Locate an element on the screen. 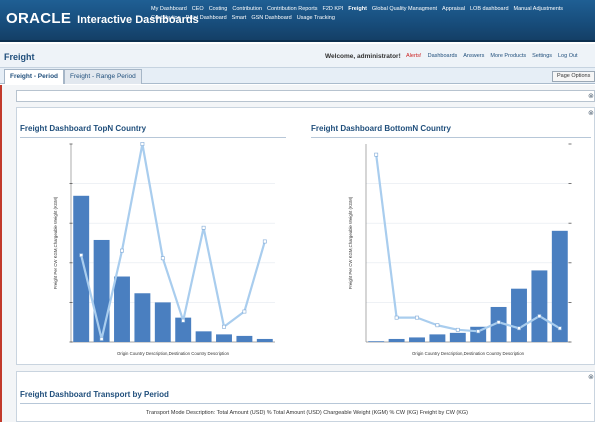 This screenshot has width=595, height=422. oracle-logo: ORACLE is located at coordinates (39, 18).